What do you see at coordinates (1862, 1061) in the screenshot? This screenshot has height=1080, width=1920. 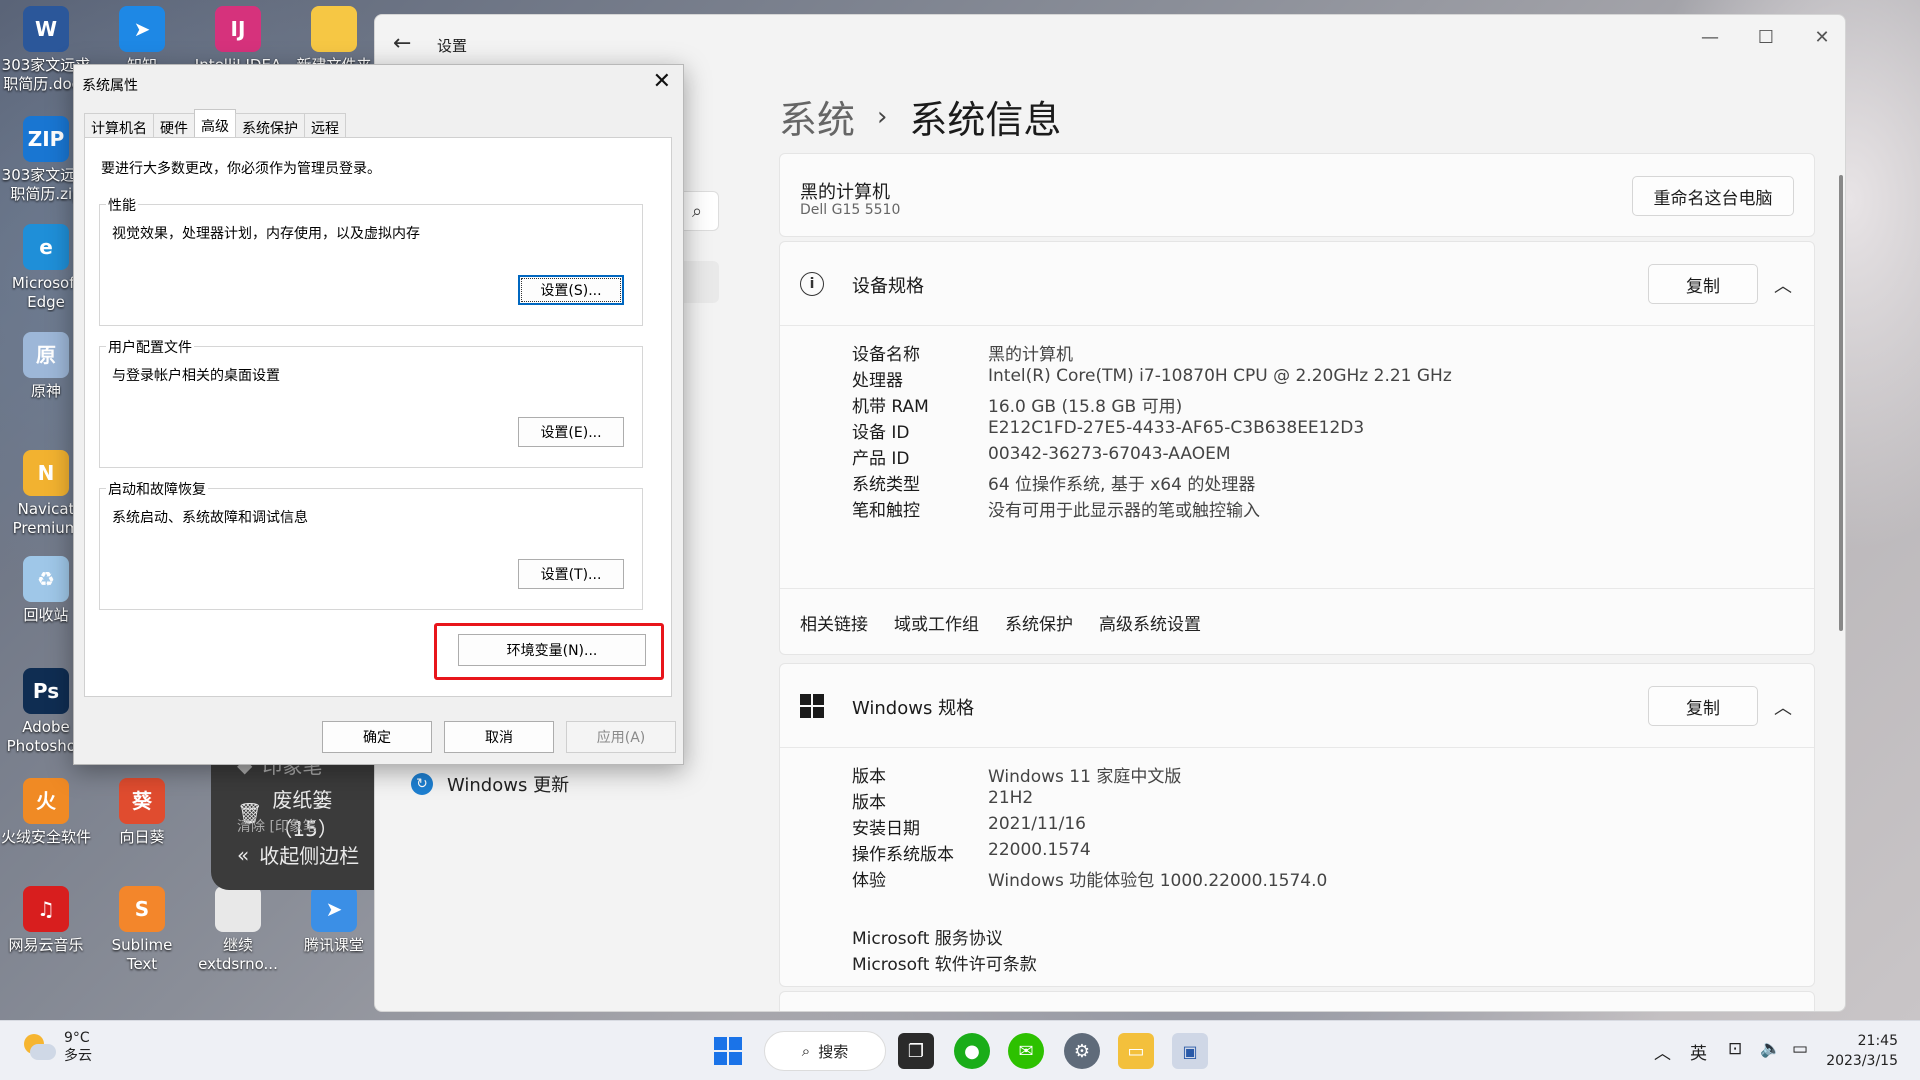 I see `date: 2023/3/15` at bounding box center [1862, 1061].